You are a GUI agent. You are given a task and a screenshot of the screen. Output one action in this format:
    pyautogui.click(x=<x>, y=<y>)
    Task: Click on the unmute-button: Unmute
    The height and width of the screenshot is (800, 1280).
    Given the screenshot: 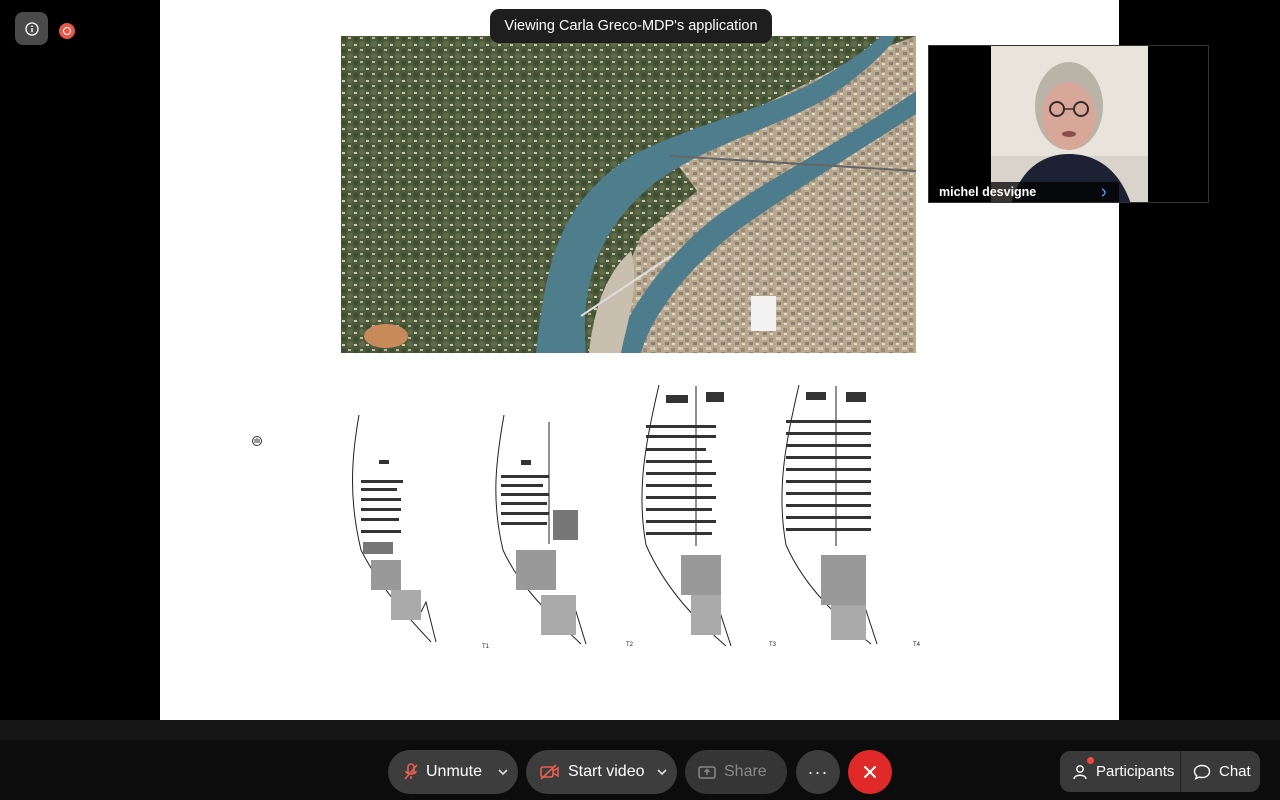 What is the action you would take?
    pyautogui.click(x=453, y=772)
    